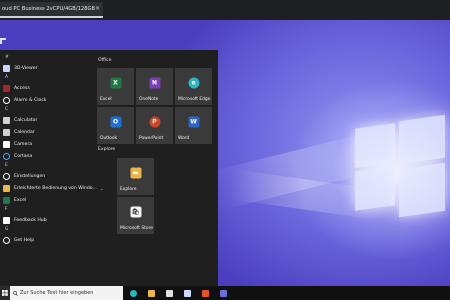 This screenshot has width=450, height=300. What do you see at coordinates (105, 60) in the screenshot?
I see `office-section-label: Office` at bounding box center [105, 60].